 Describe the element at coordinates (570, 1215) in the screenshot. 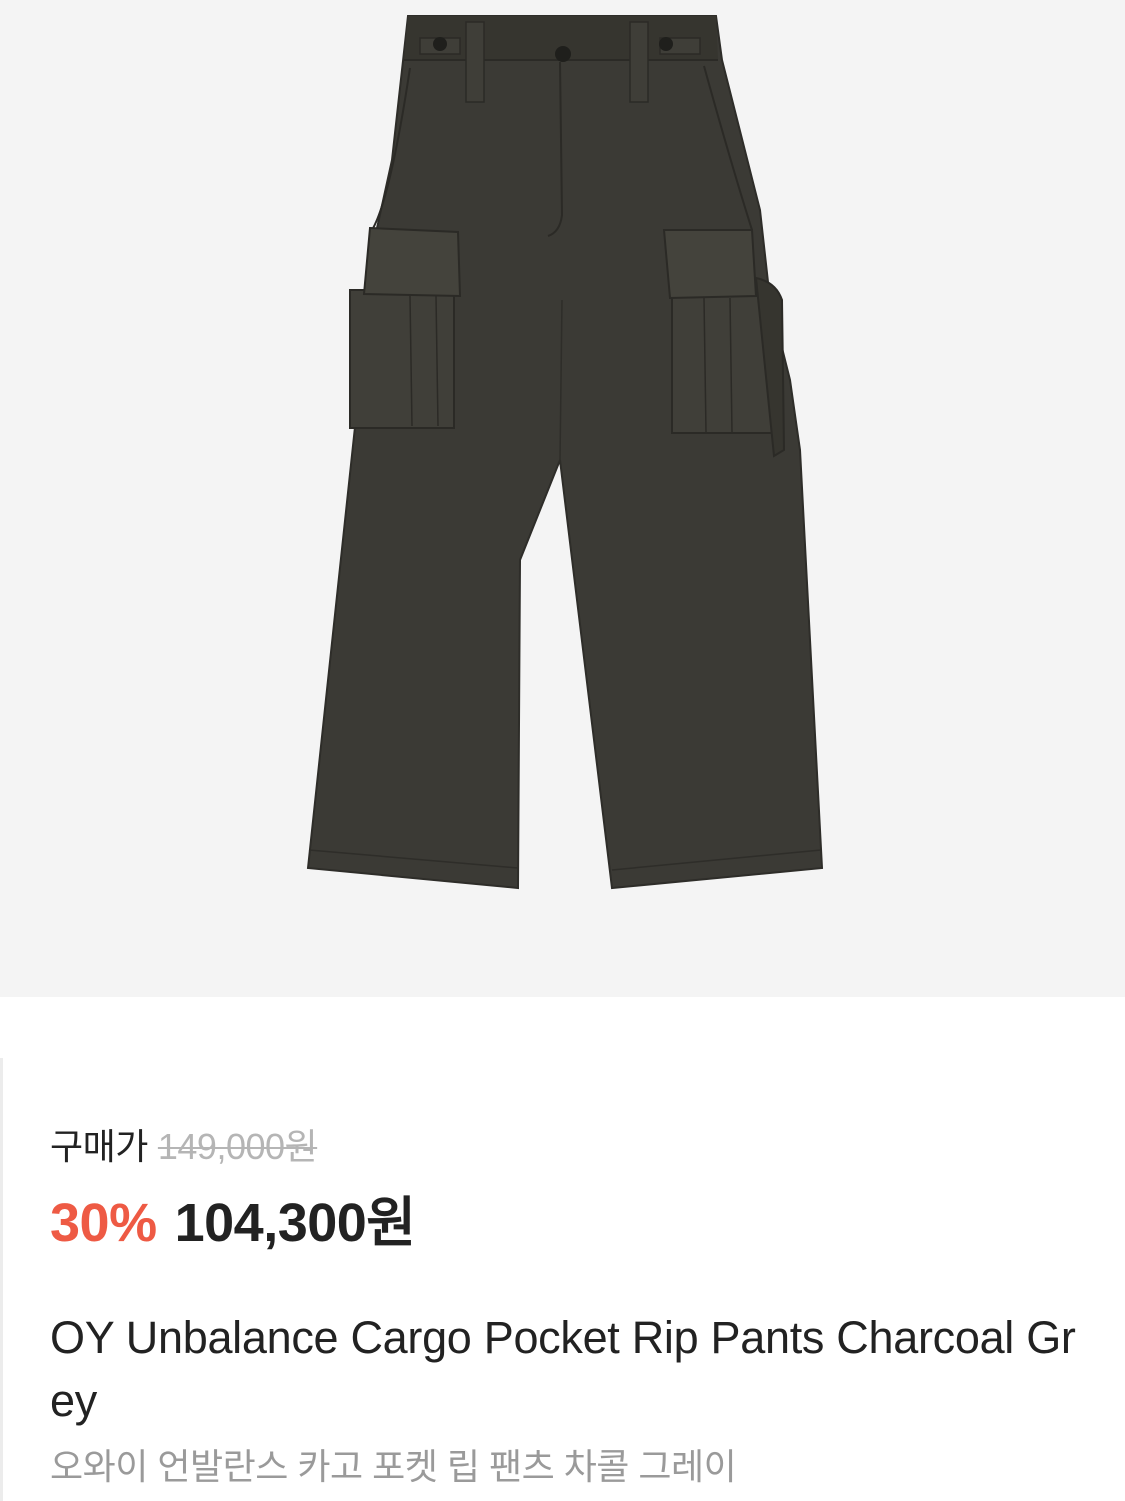

I see `sale-price-row: 30% 104,300원` at that location.